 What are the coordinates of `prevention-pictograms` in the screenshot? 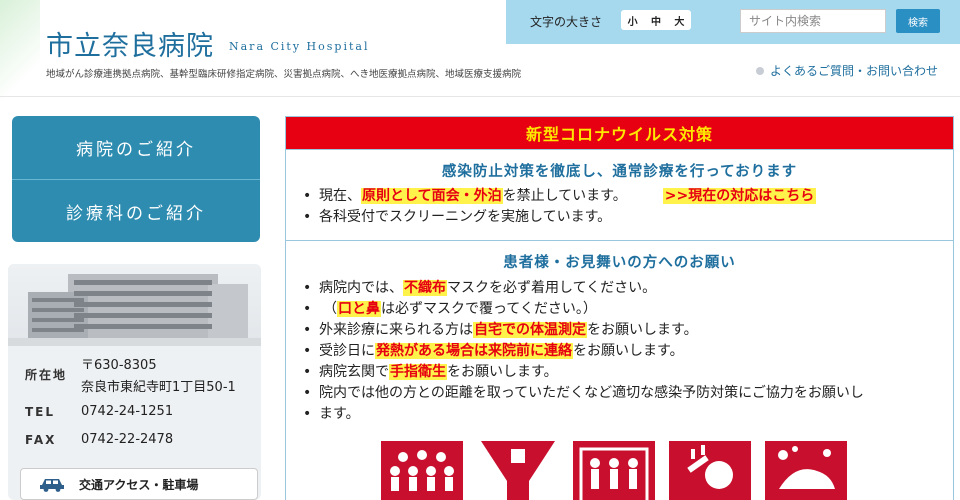 It's located at (614, 470).